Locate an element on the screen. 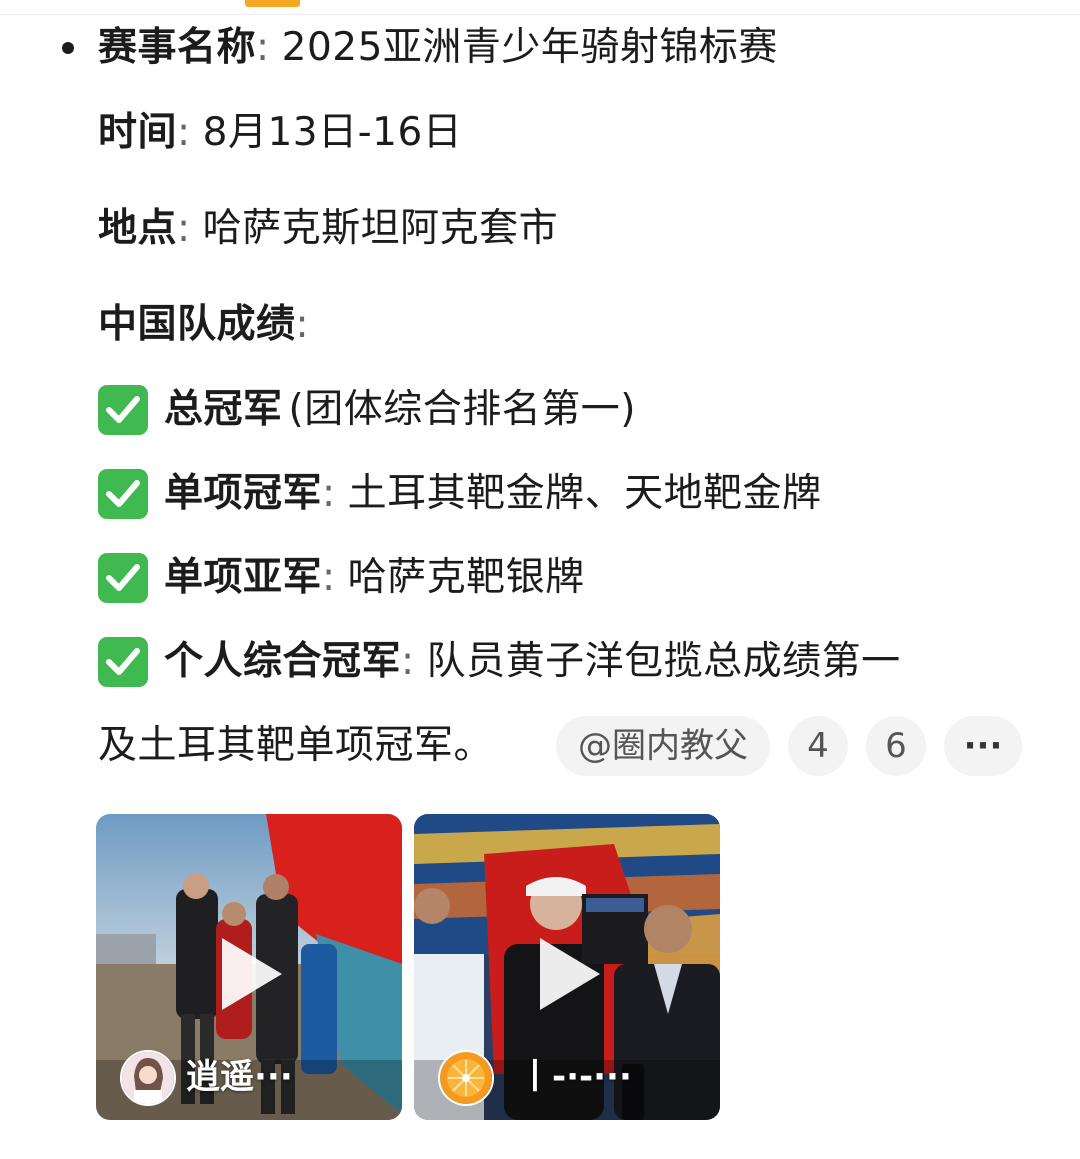 This screenshot has width=1080, height=1159. results-heading: 中国队成绩: is located at coordinates (204, 324).